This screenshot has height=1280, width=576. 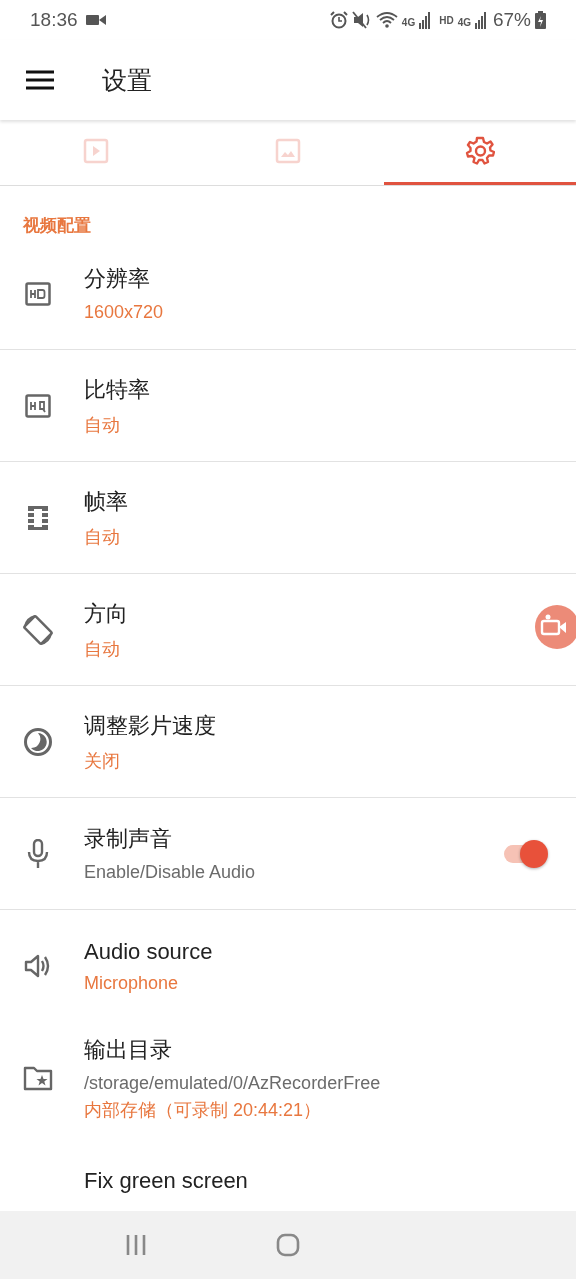 I want to click on battery-level: 67%, so click(x=511, y=20).